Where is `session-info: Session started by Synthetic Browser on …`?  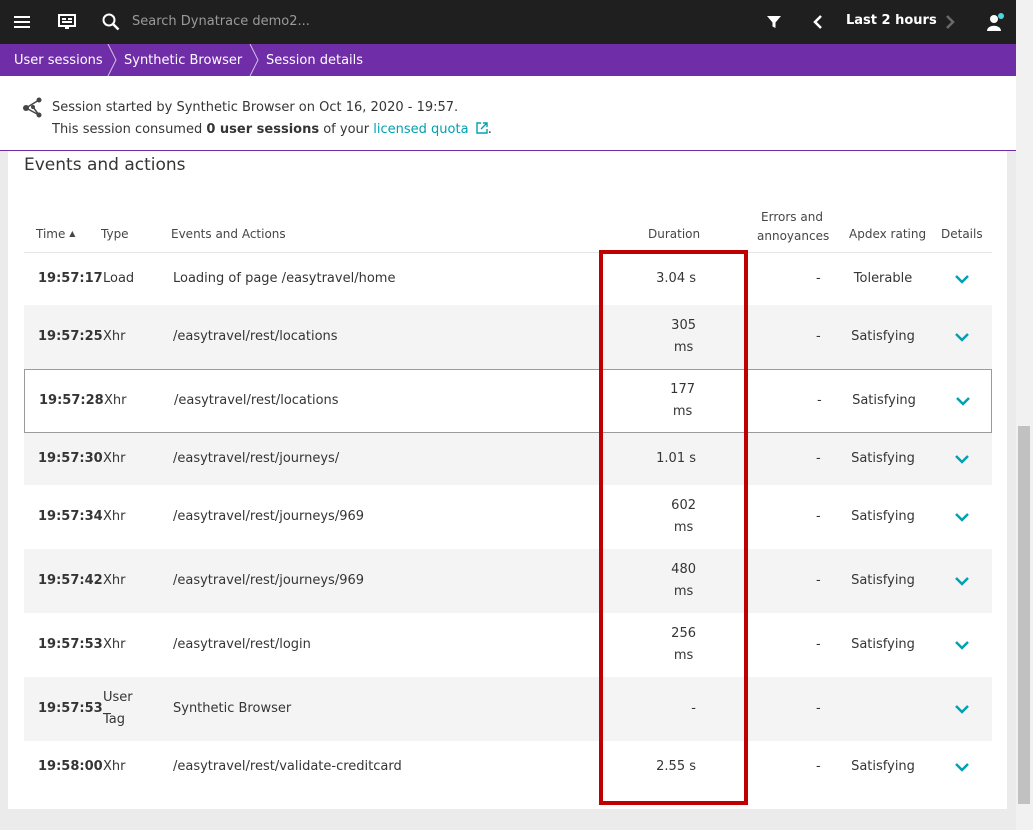
session-info: Session started by Synthetic Browser on … is located at coordinates (508, 113).